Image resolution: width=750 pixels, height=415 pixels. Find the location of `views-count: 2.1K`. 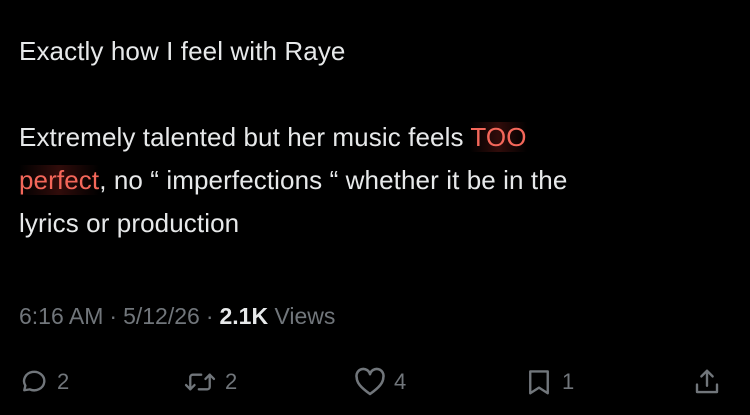

views-count: 2.1K is located at coordinates (243, 316).